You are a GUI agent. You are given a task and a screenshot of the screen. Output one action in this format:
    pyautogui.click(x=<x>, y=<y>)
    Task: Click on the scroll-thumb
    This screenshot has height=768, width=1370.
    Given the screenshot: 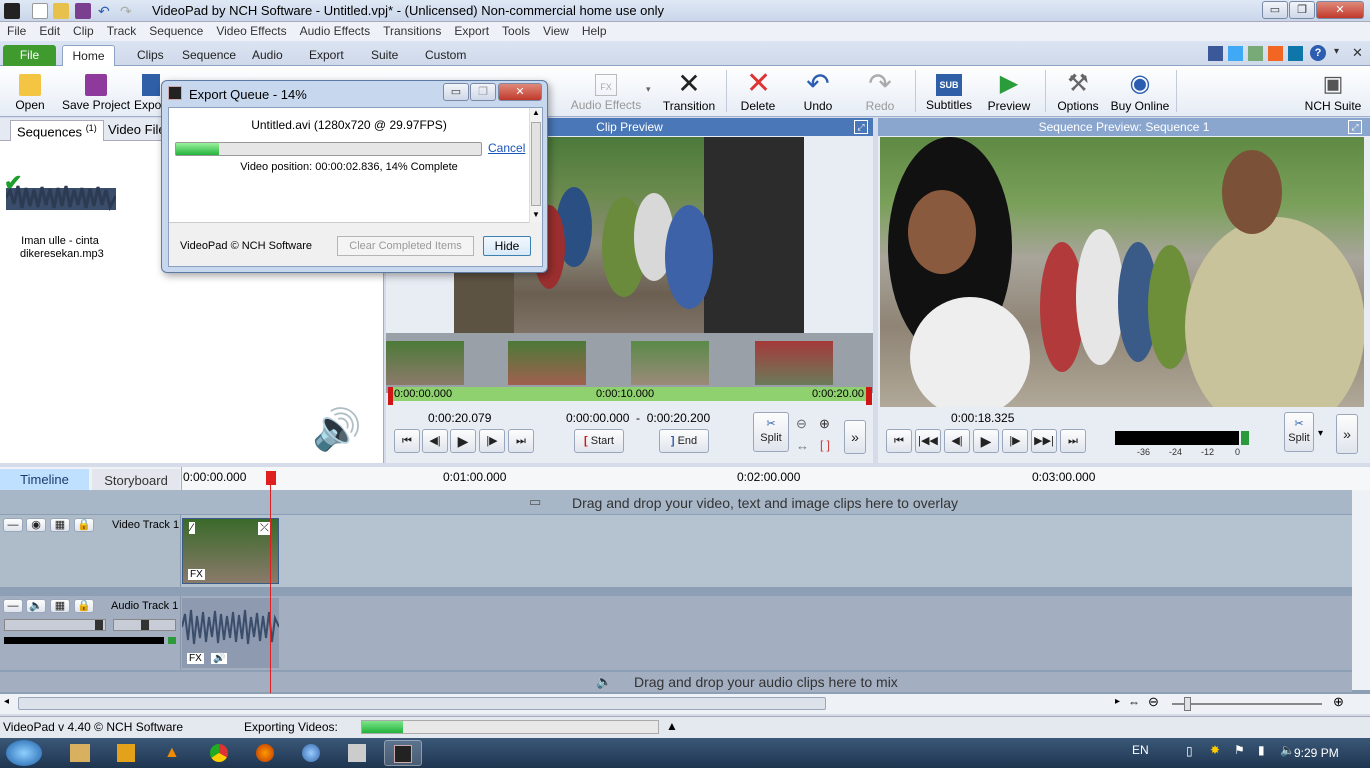 What is the action you would take?
    pyautogui.click(x=536, y=164)
    